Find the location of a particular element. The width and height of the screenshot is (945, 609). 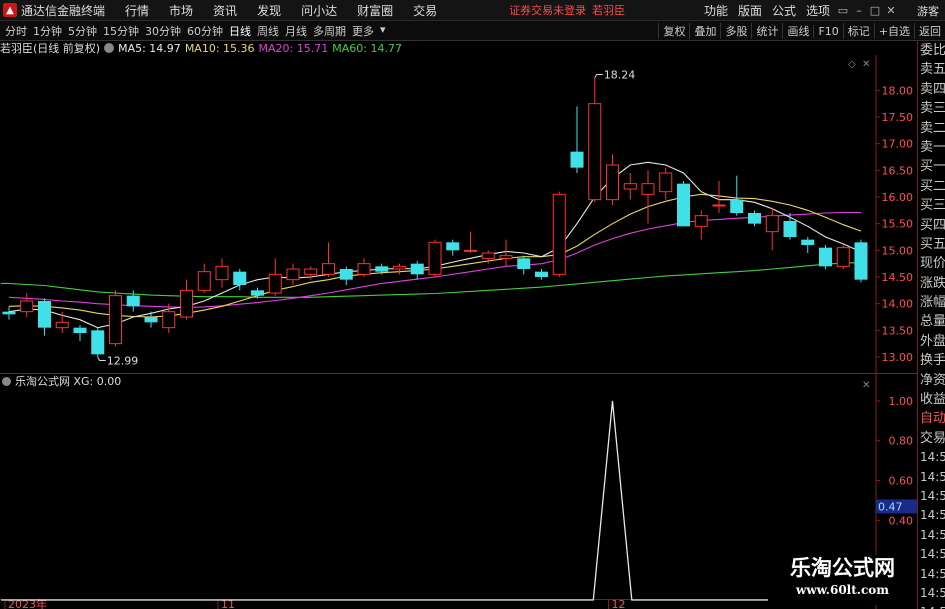

side-field-5: 卖一 is located at coordinates (932, 147).